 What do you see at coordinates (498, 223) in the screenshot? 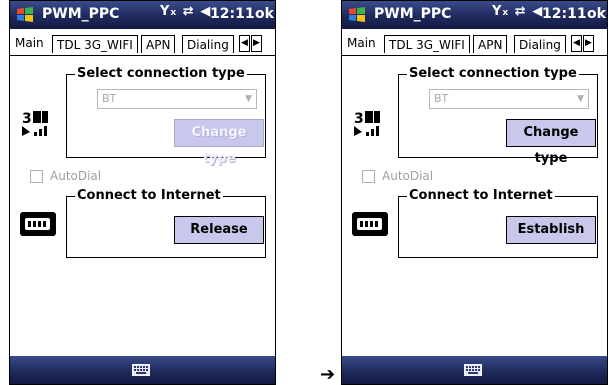
I see `connect-to-internet-group: Connect to Internet Establish` at bounding box center [498, 223].